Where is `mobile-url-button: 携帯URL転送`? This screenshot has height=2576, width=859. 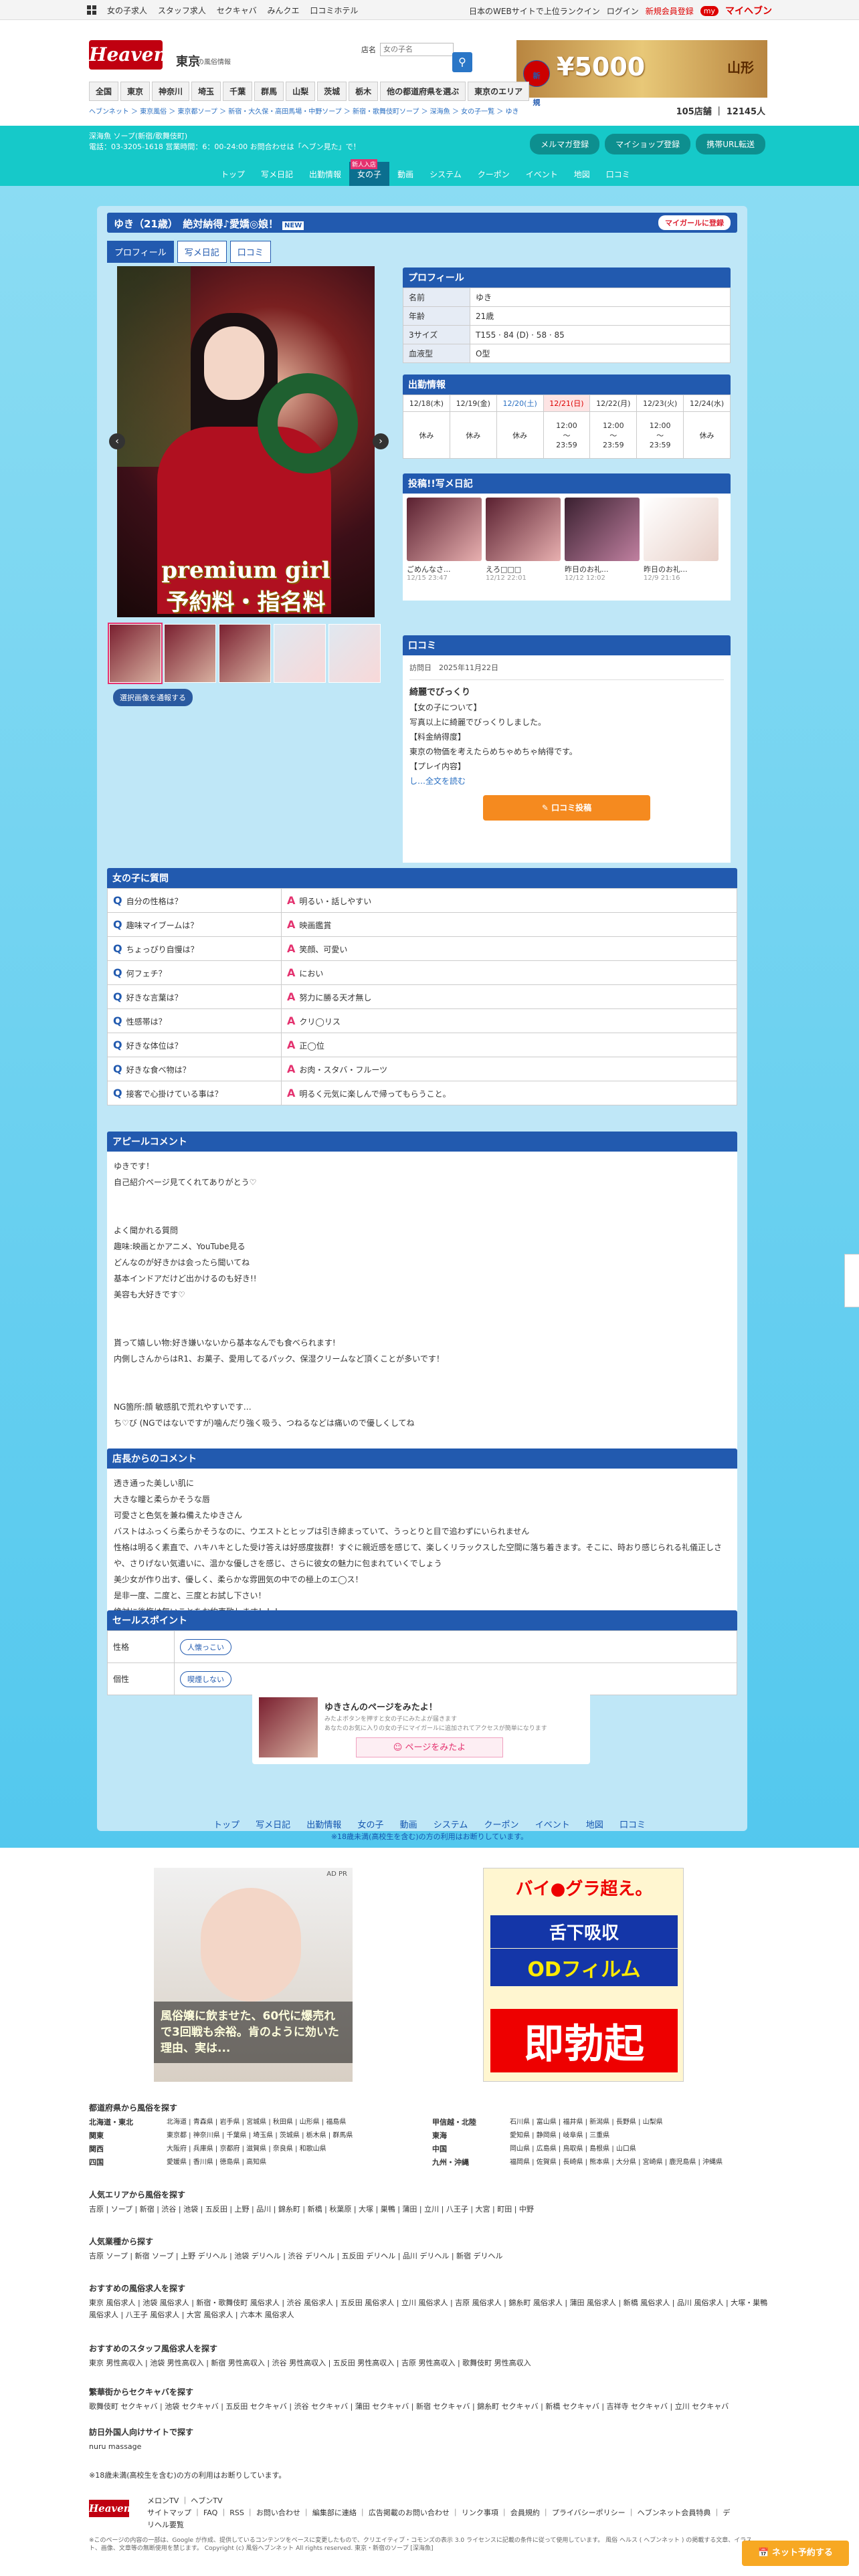
mobile-url-button: 携帯URL転送 is located at coordinates (730, 144).